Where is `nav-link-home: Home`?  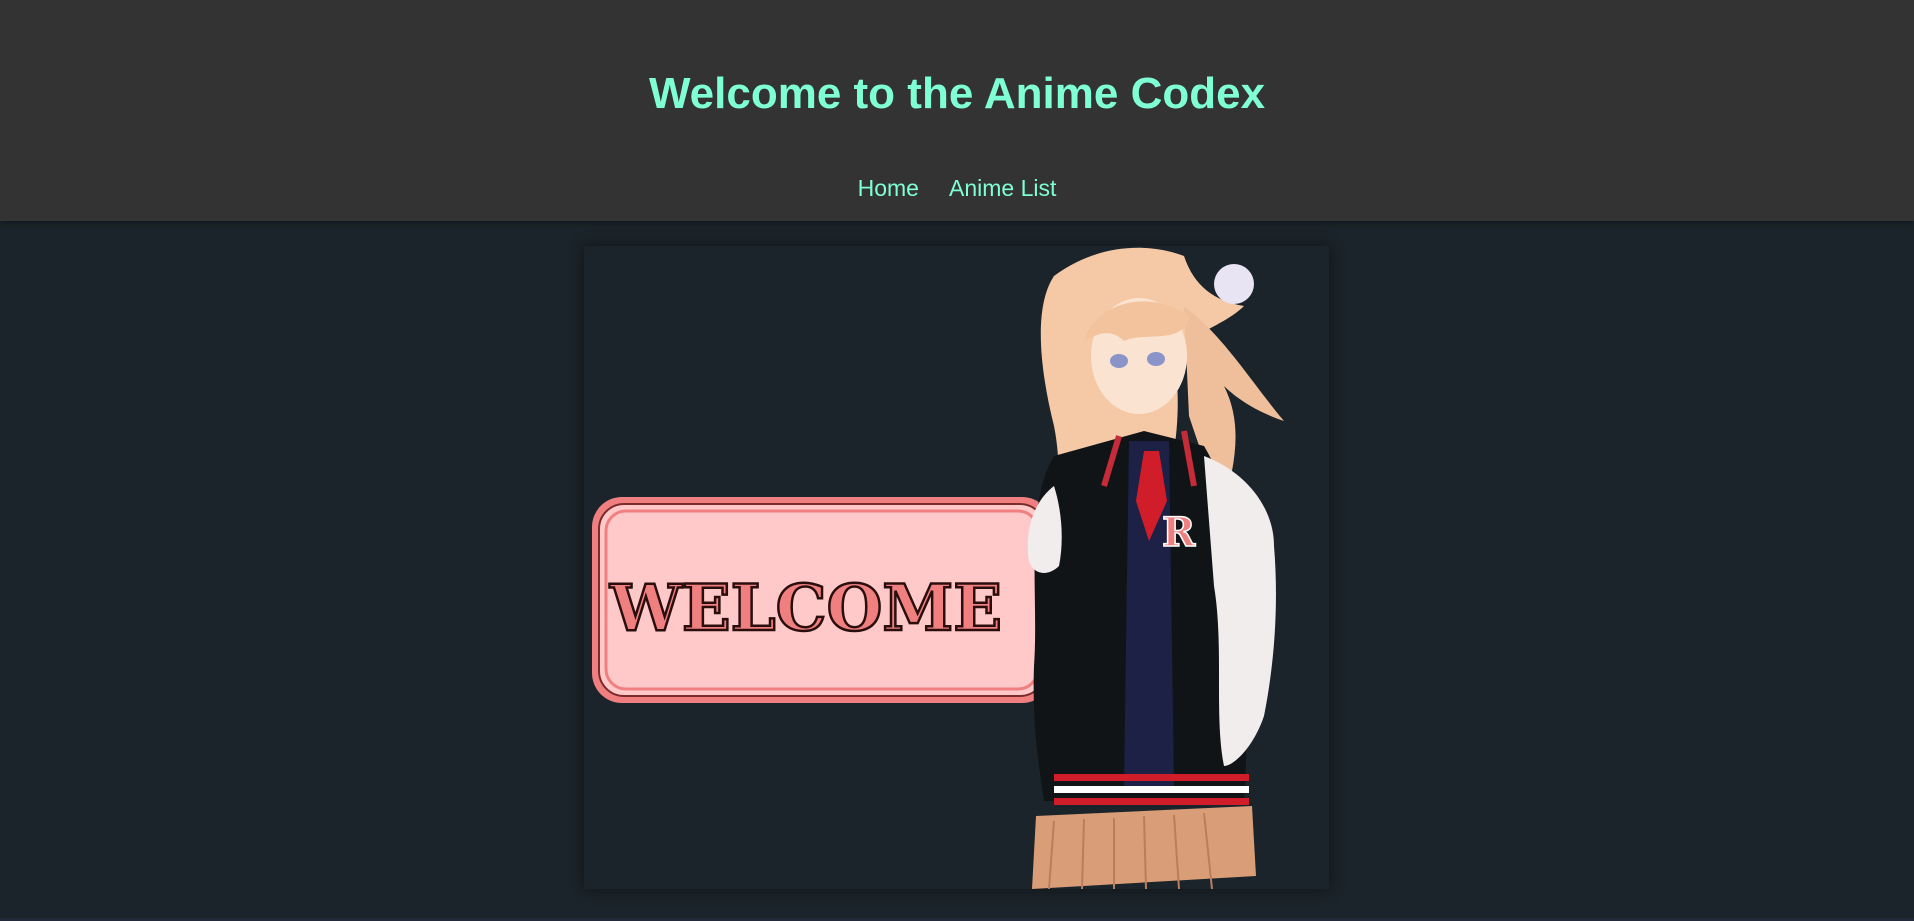 nav-link-home: Home is located at coordinates (888, 188).